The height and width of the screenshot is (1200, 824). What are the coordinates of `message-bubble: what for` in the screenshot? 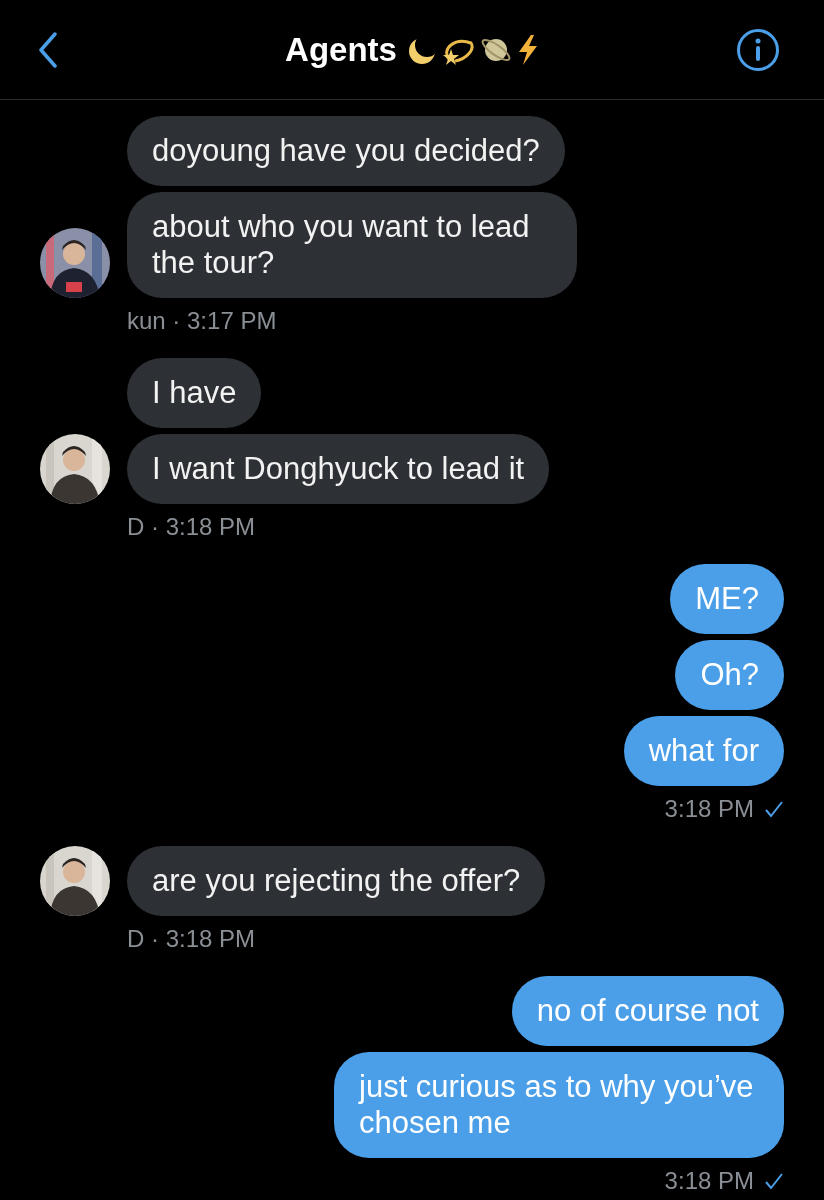 It's located at (703, 751).